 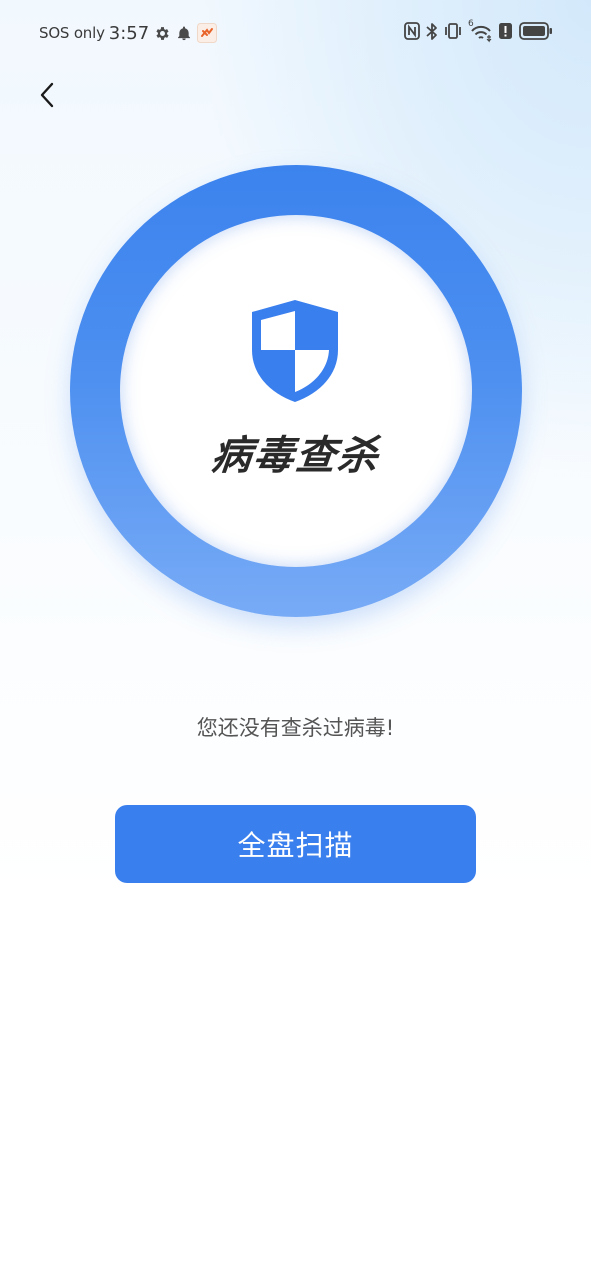 I want to click on back-button, so click(x=47, y=95).